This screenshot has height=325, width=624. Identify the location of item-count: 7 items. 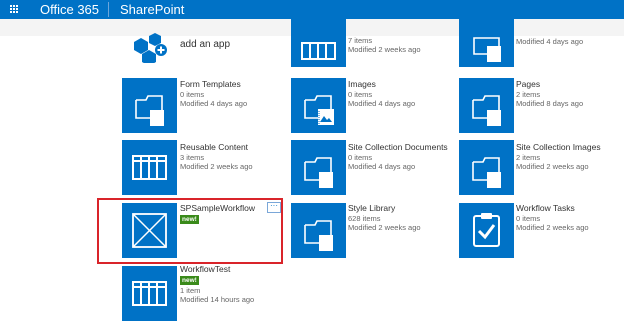
(360, 40).